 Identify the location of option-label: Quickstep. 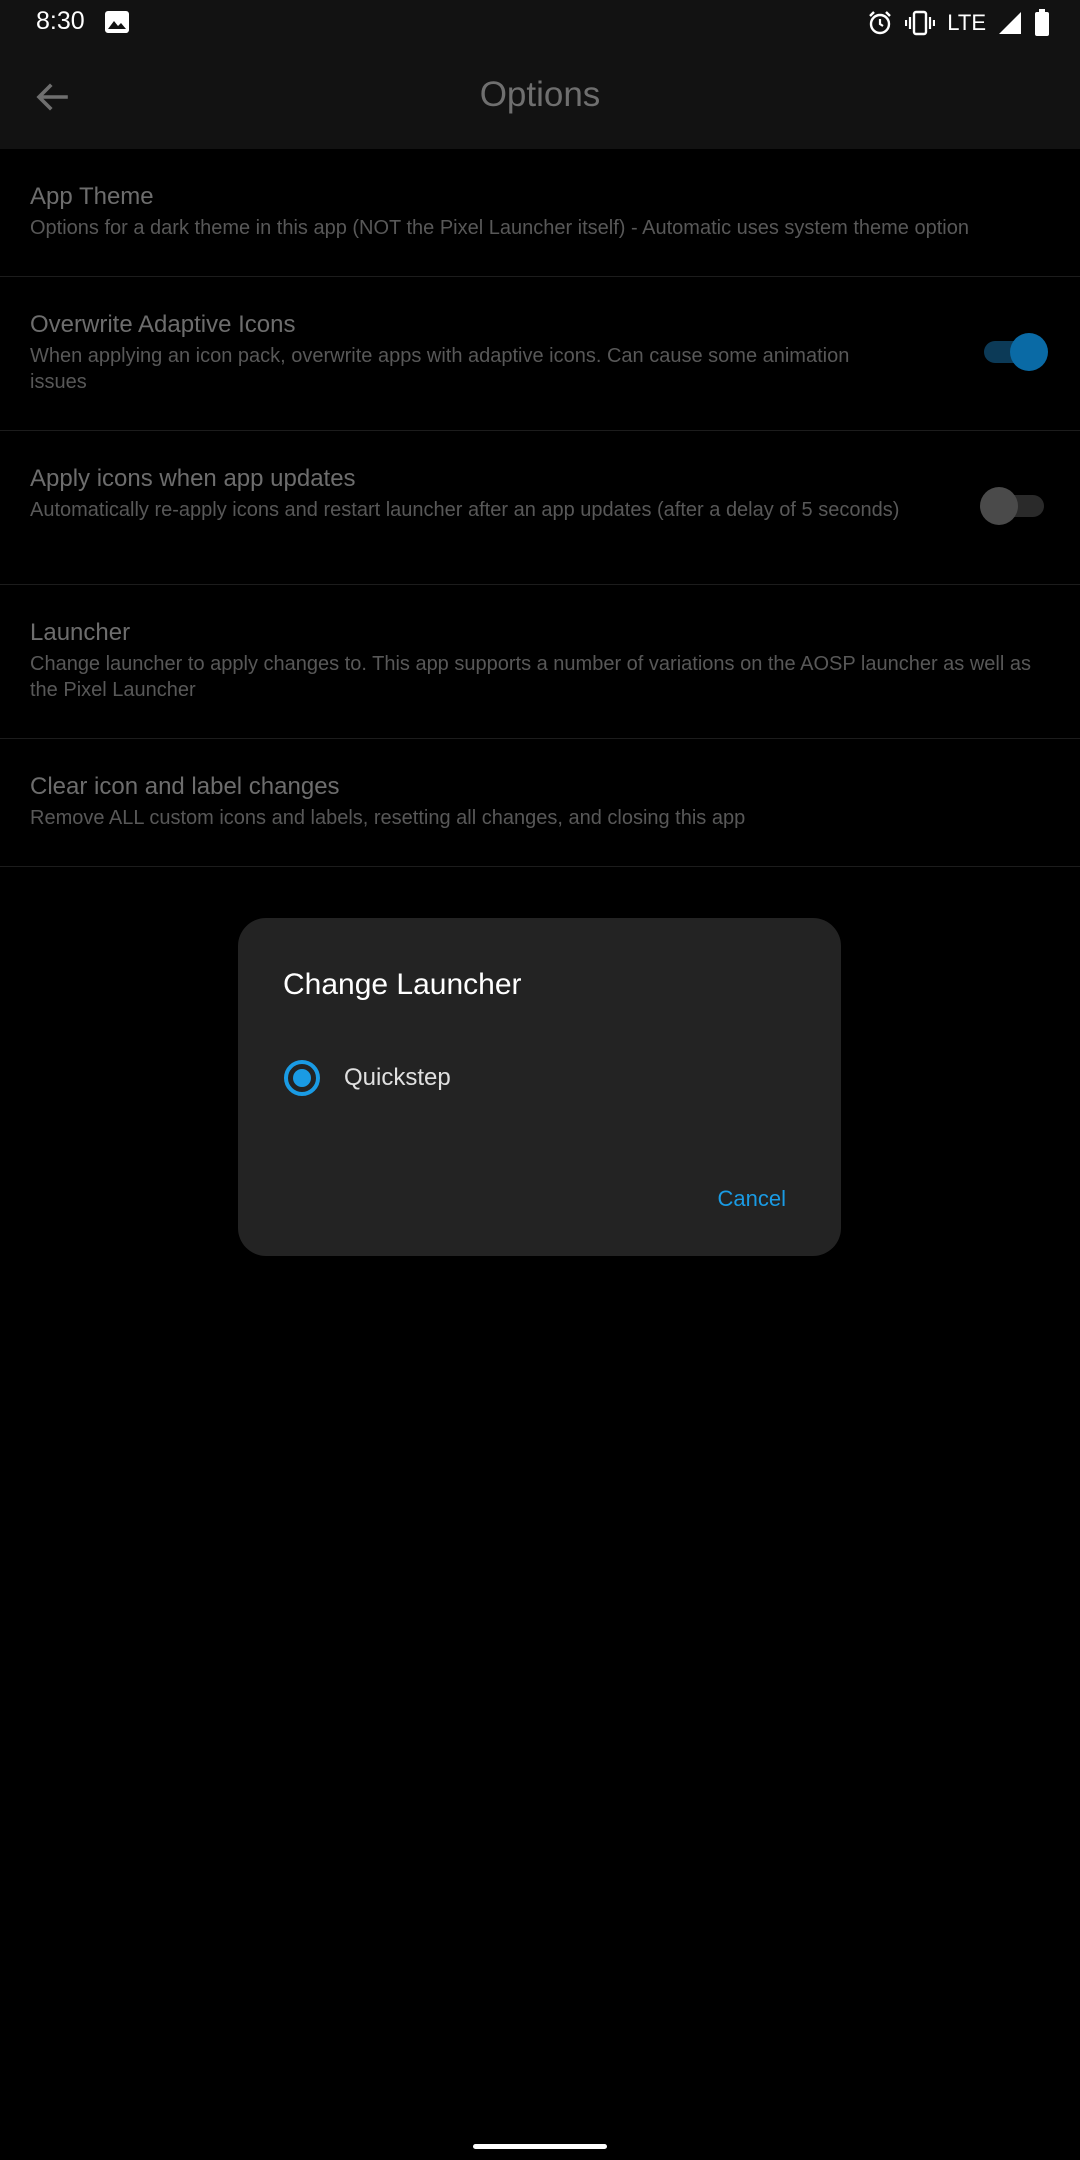
(397, 1077).